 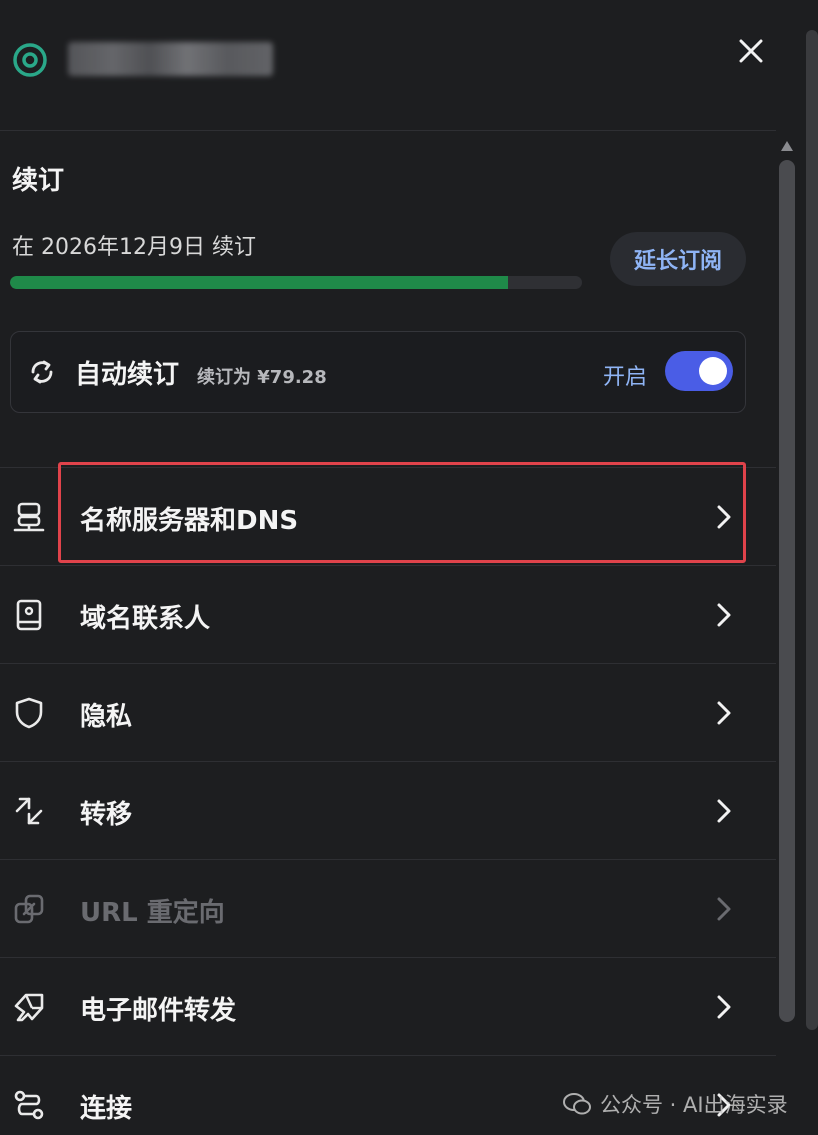 I want to click on scrollbar-thumb, so click(x=787, y=591).